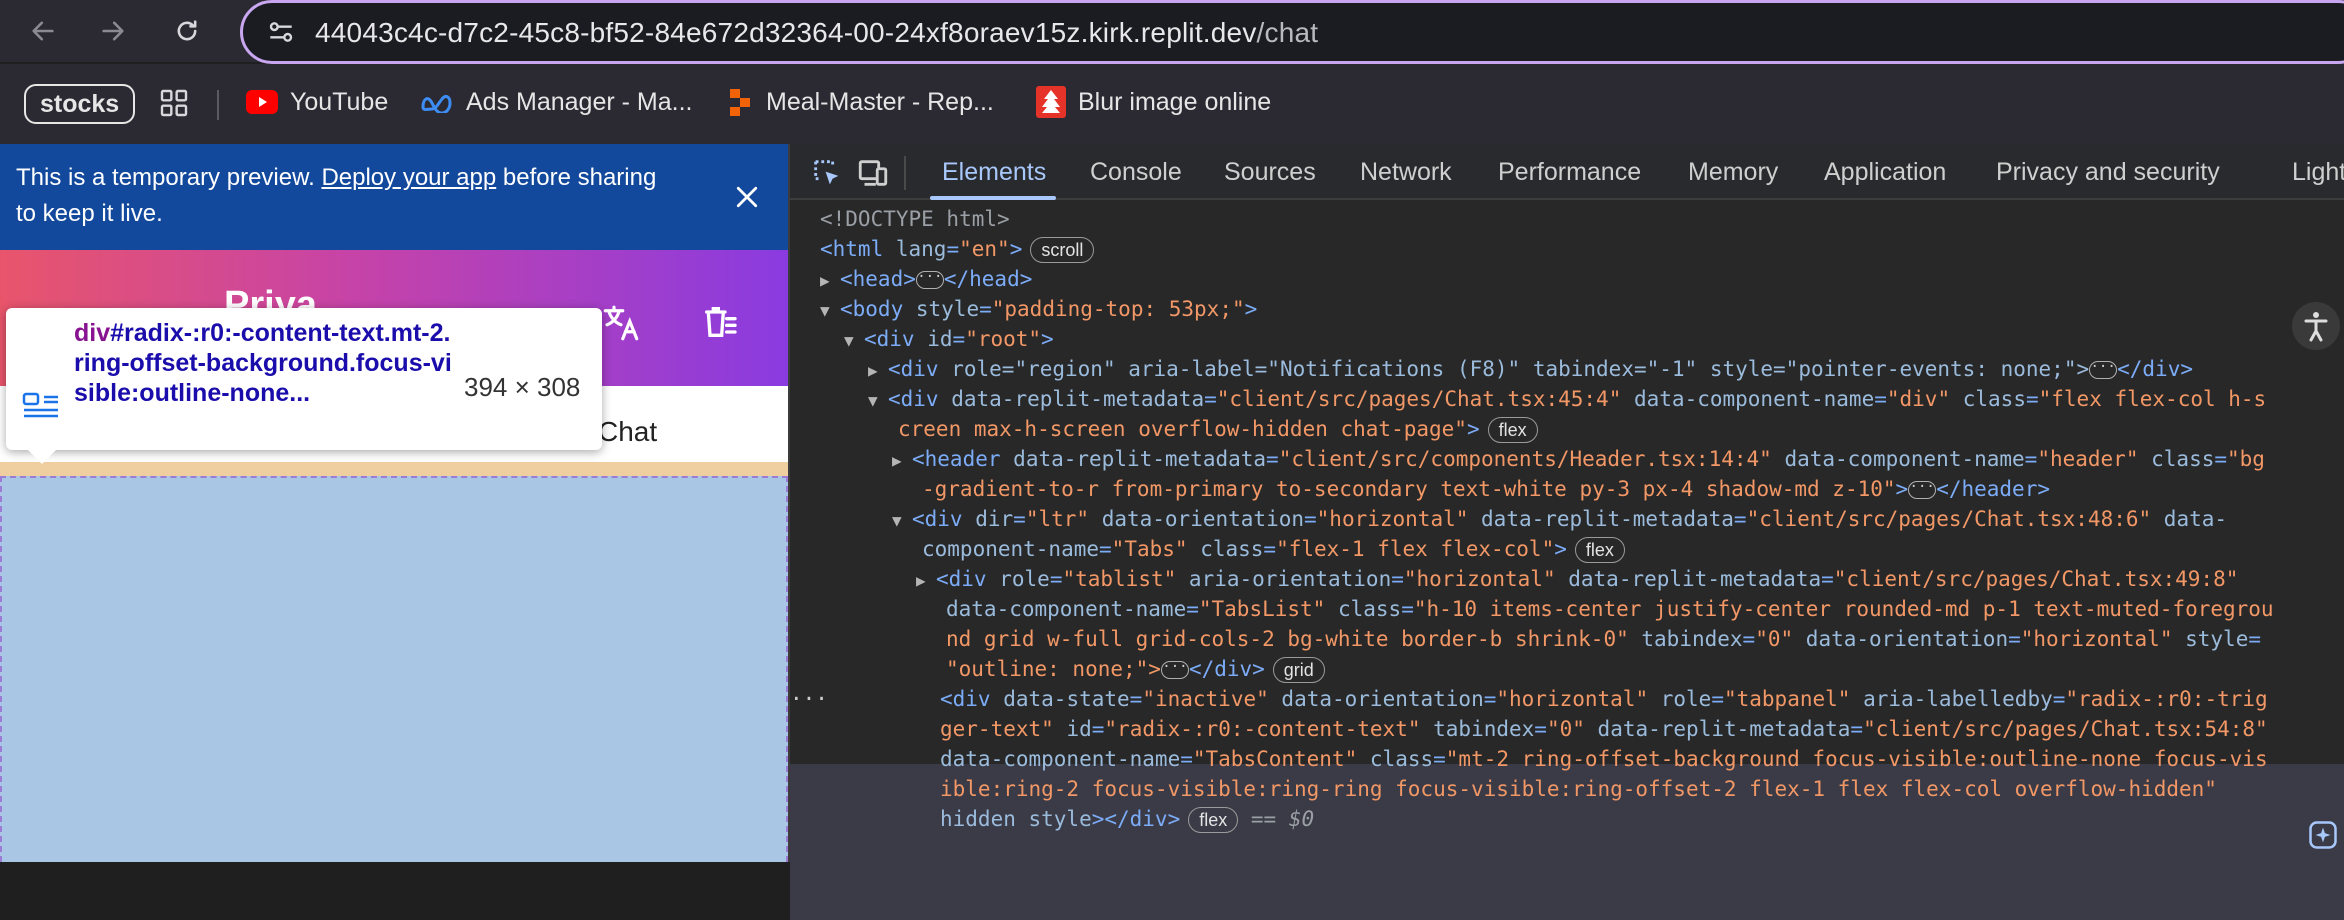 Image resolution: width=2344 pixels, height=920 pixels. I want to click on dom-line-wrap: hidden style></div> flex == $0, so click(1127, 820).